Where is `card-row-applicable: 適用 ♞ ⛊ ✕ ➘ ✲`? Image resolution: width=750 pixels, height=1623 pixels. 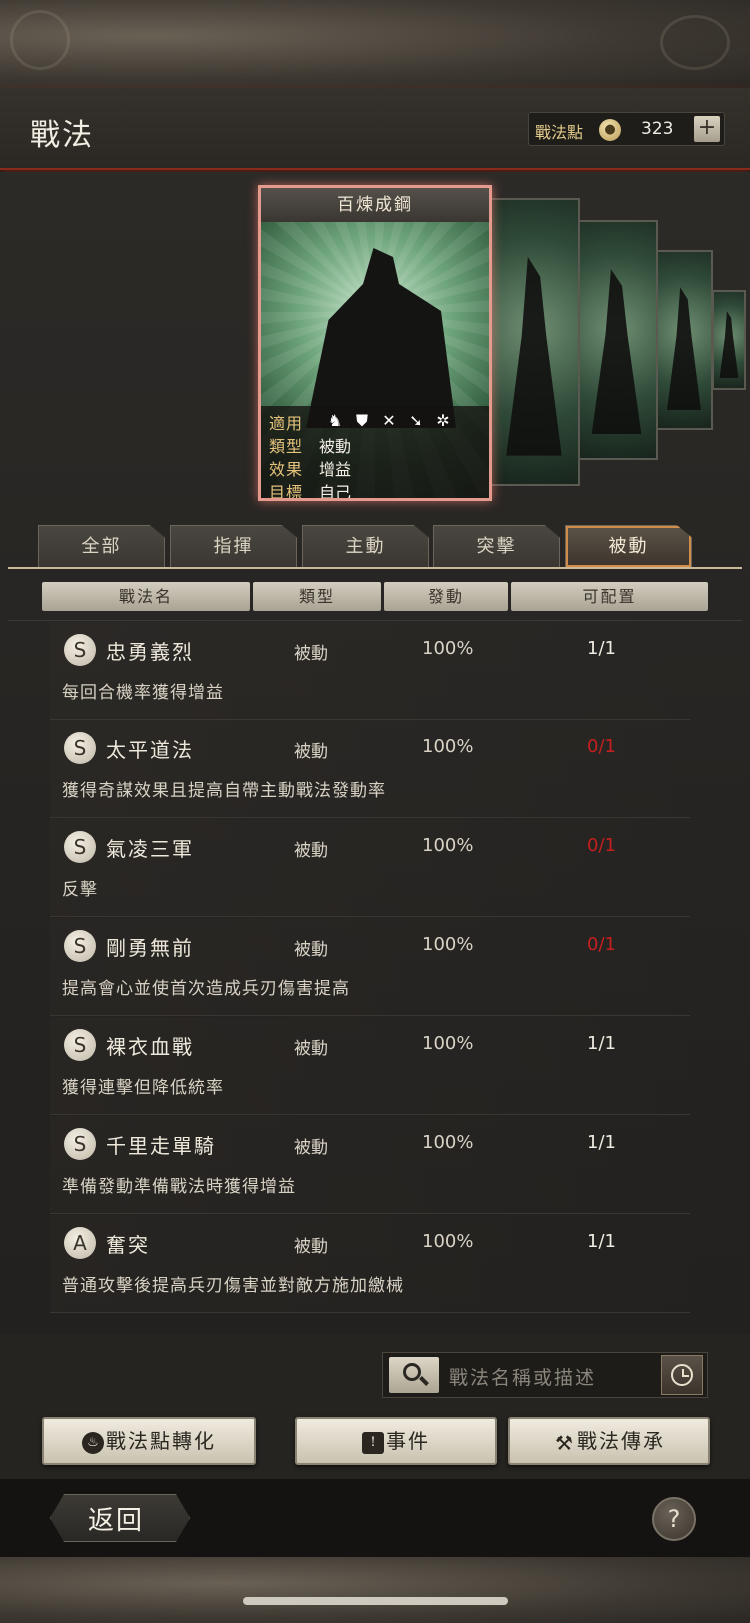 card-row-applicable: 適用 ♞ ⛊ ✕ ➘ ✲ is located at coordinates (359, 421).